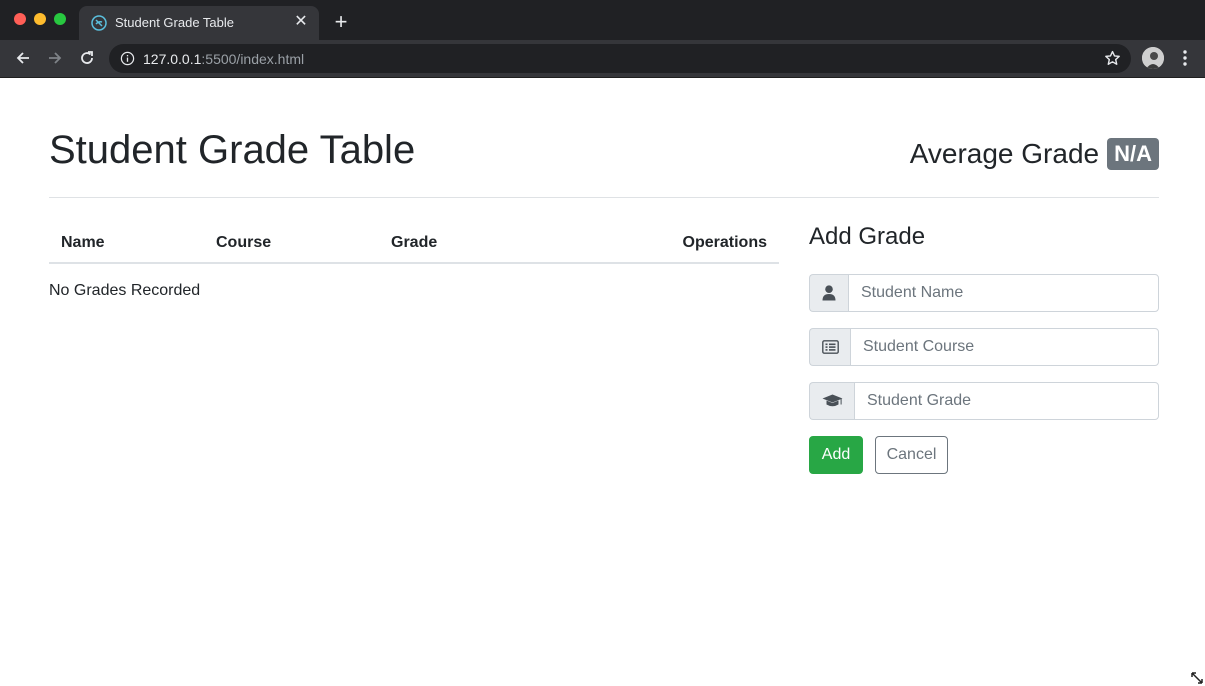 The height and width of the screenshot is (686, 1205). I want to click on average-grade: Average Grade N/A, so click(1034, 154).